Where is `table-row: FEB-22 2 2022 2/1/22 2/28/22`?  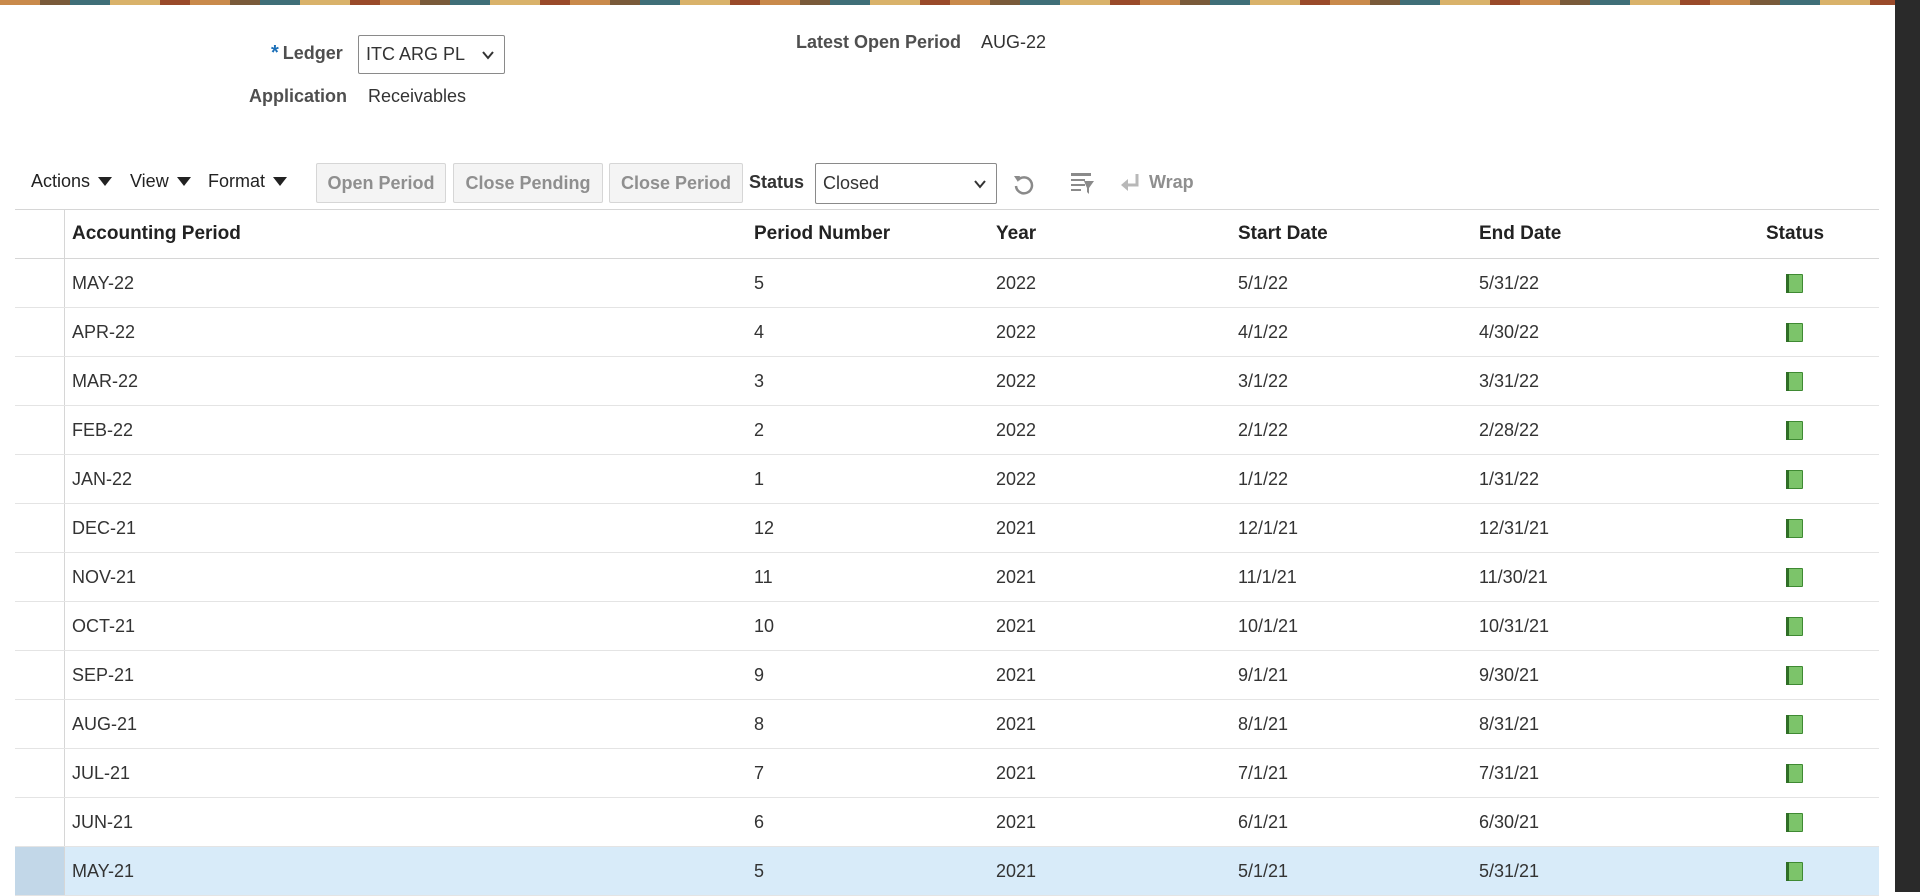
table-row: FEB-22 2 2022 2/1/22 2/28/22 is located at coordinates (947, 430).